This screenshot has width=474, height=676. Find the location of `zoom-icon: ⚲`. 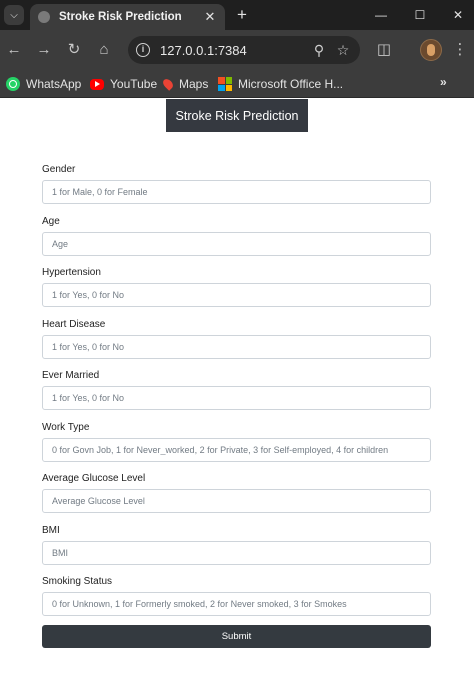

zoom-icon: ⚲ is located at coordinates (319, 50).